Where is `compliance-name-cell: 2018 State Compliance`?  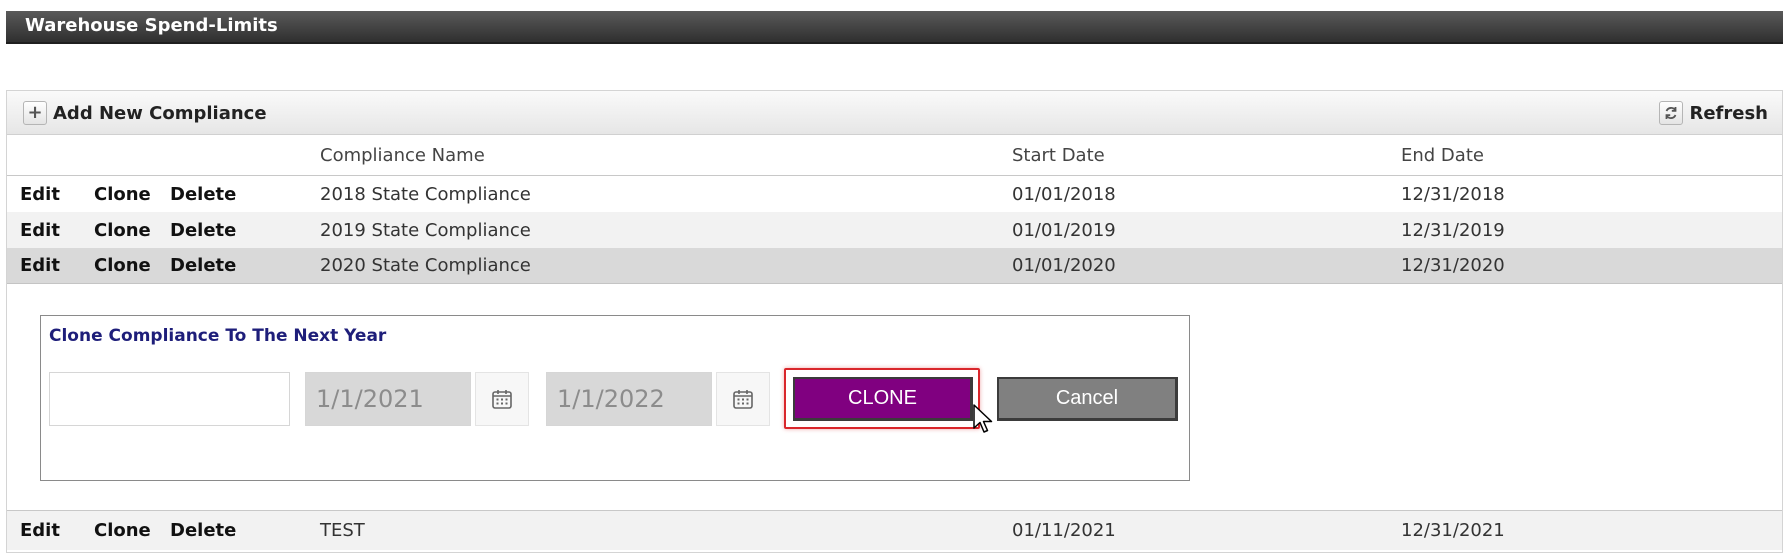
compliance-name-cell: 2018 State Compliance is located at coordinates (425, 194).